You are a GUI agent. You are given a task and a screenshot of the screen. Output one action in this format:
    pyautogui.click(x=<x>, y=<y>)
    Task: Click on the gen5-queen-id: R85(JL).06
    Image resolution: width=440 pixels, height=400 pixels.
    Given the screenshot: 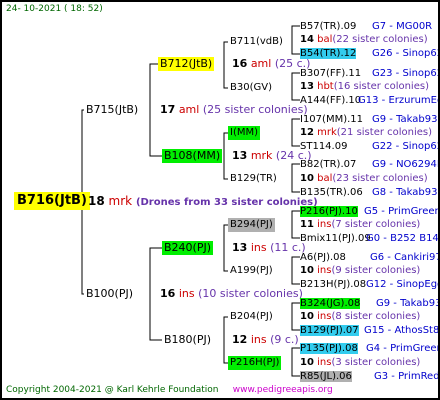 What is the action you would take?
    pyautogui.click(x=326, y=376)
    